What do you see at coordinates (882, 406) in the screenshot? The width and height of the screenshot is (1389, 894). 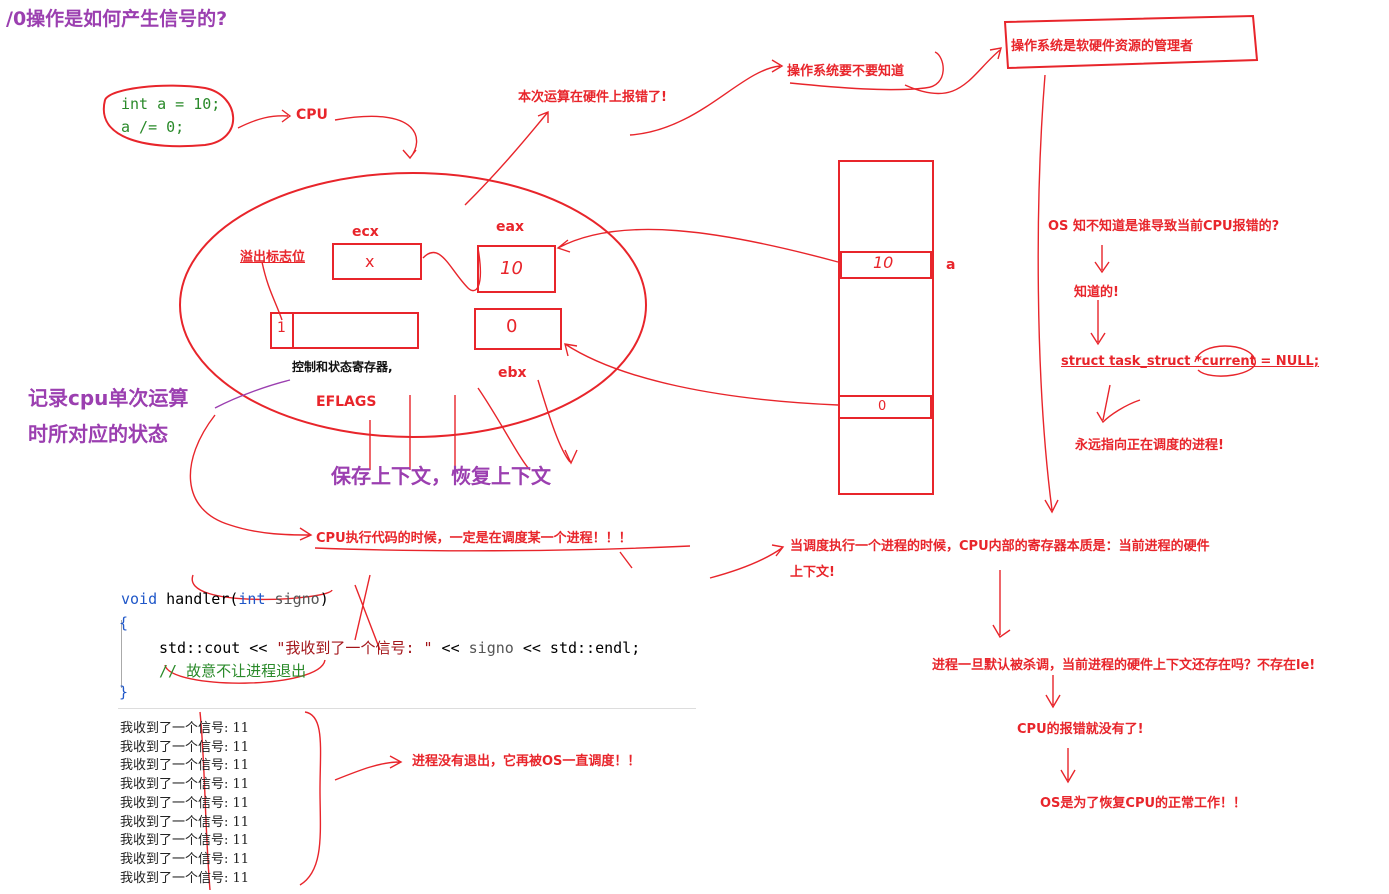 I see `memory-b-value: 0` at bounding box center [882, 406].